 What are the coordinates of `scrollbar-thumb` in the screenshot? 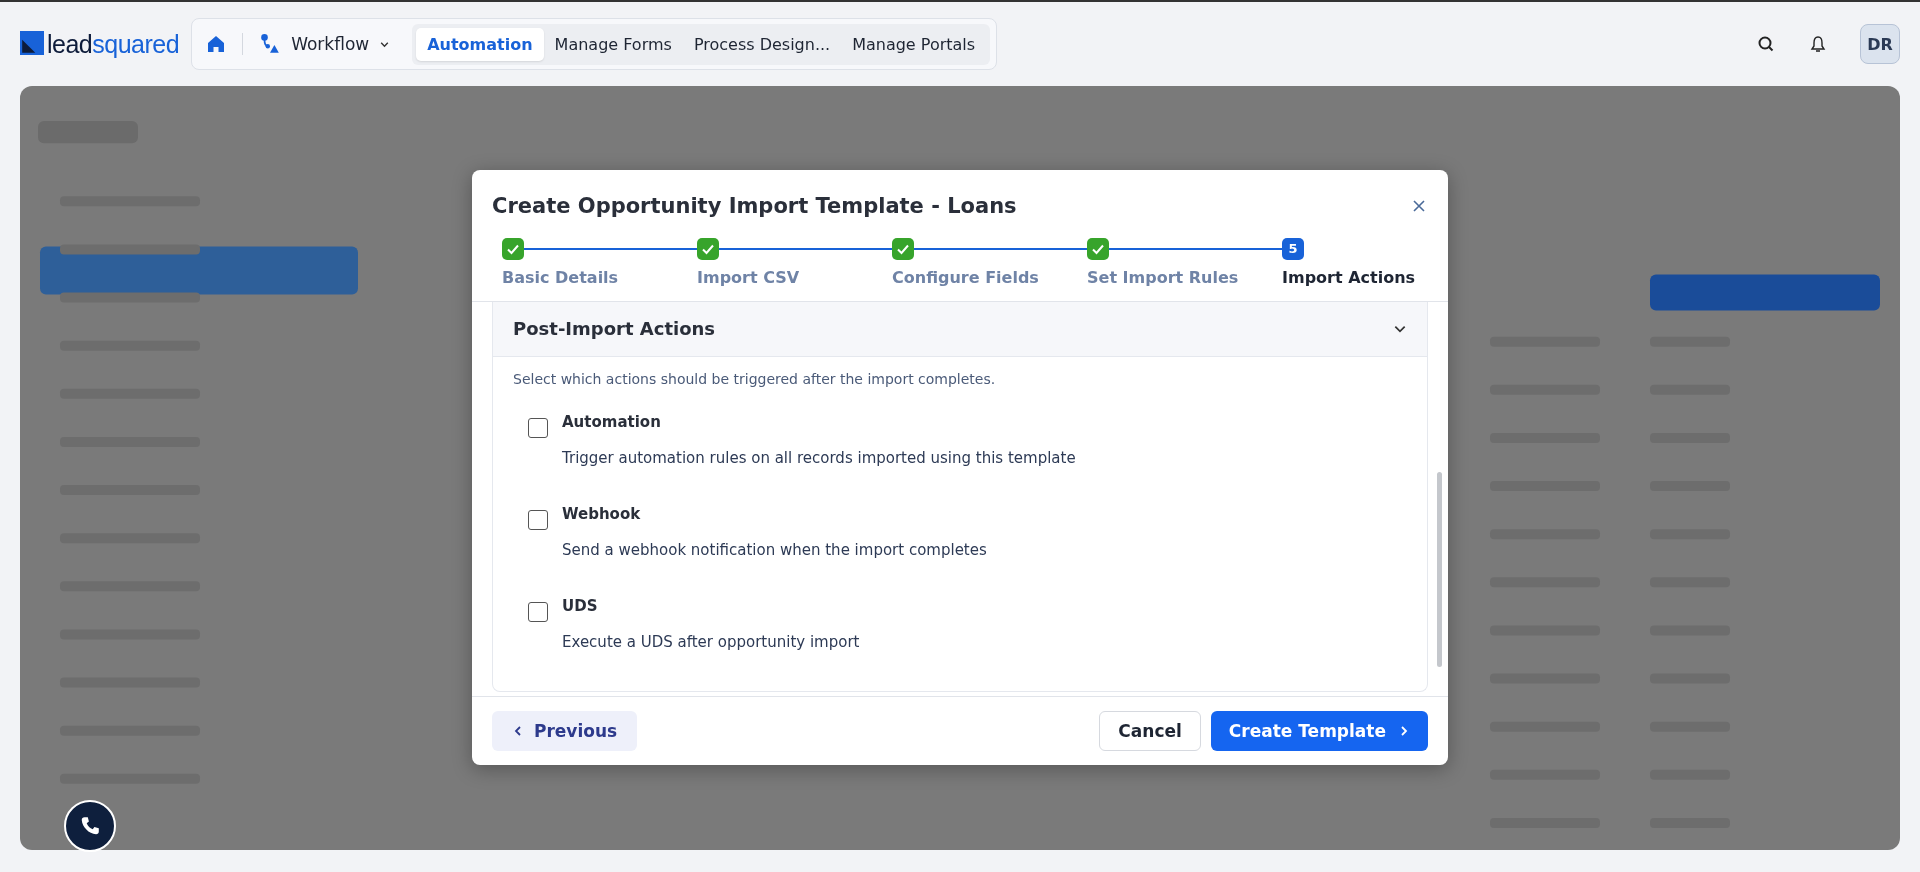 It's located at (1439, 569).